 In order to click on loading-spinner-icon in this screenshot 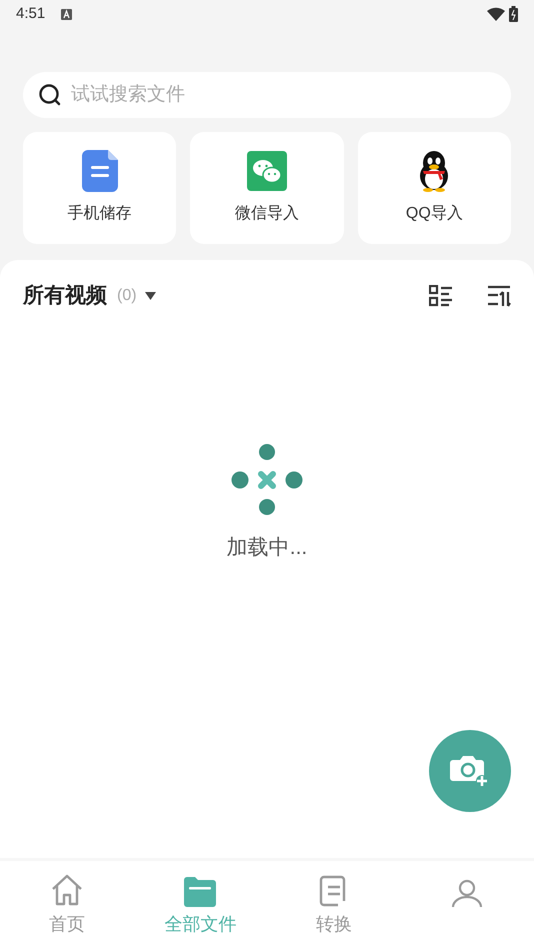, I will do `click(267, 480)`.